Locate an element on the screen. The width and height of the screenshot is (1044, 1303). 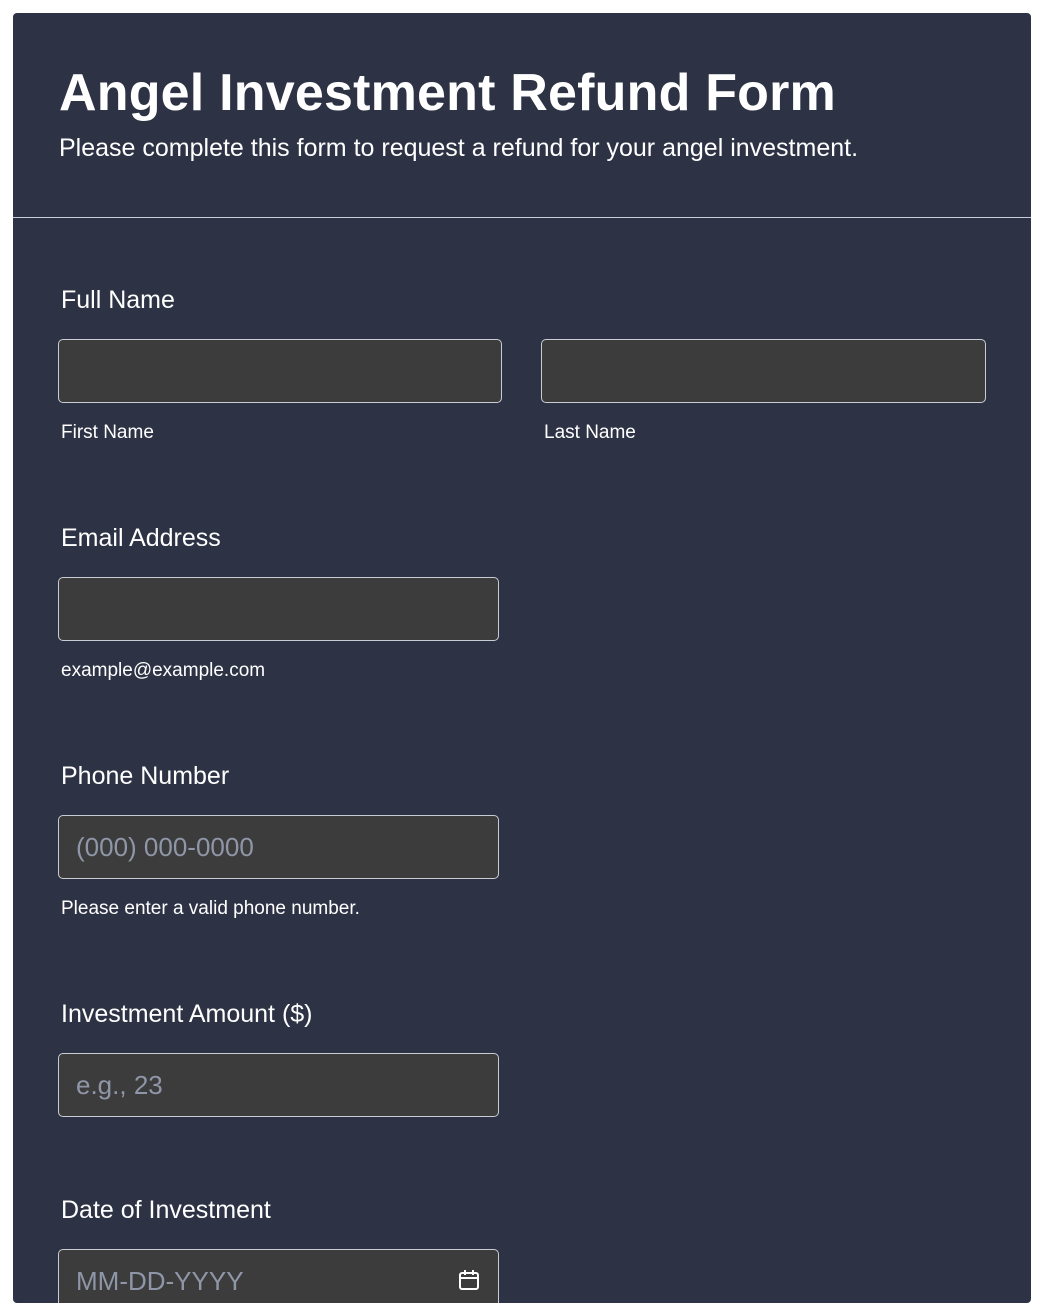
email-input is located at coordinates (278, 609).